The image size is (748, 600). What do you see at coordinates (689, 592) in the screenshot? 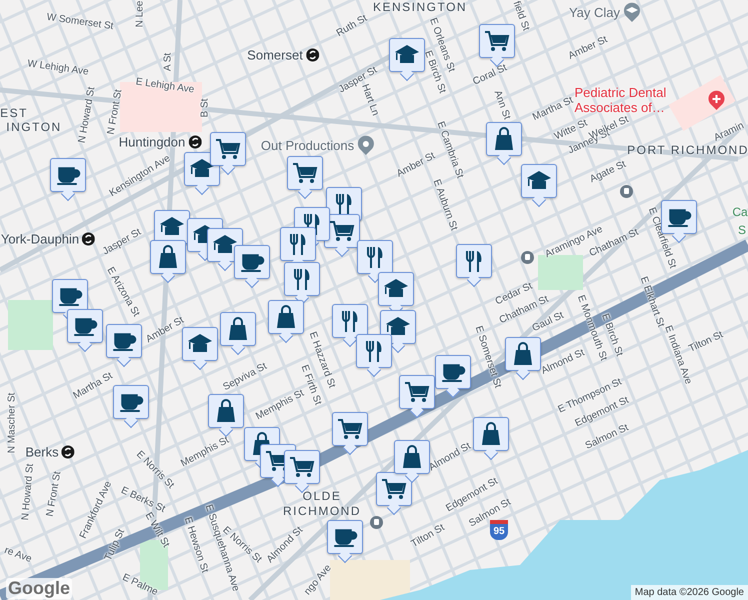
I see `map-attribution: Map data ©2026 Google` at bounding box center [689, 592].